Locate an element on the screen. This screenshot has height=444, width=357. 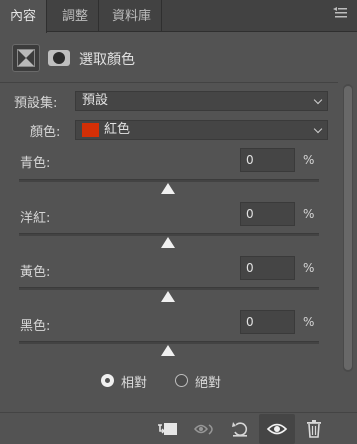
cyan-input: 0 is located at coordinates (267, 160).